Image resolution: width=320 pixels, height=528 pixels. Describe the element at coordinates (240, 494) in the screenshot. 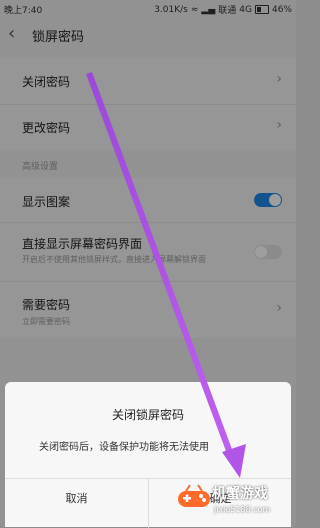

I see `watermark-name: 机蟹游戏` at that location.